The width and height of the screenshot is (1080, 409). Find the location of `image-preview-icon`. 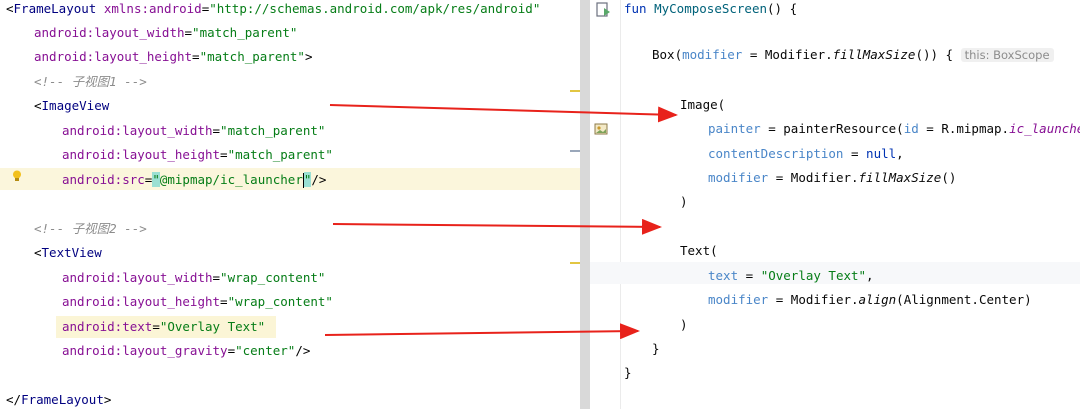

image-preview-icon is located at coordinates (601, 129).